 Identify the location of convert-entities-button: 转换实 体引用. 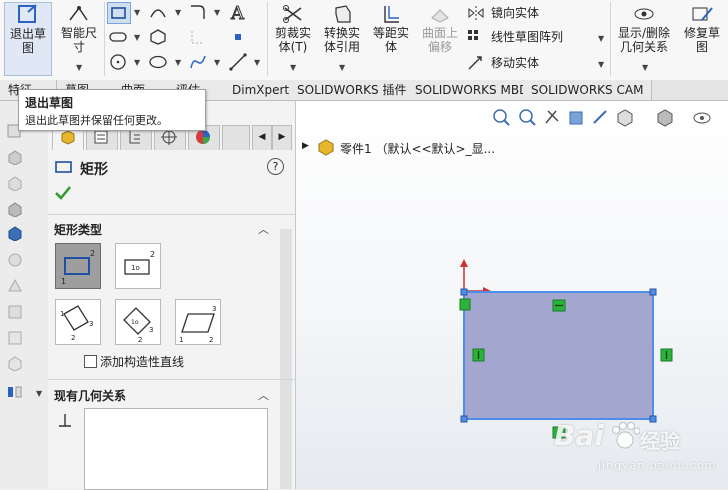
(342, 29).